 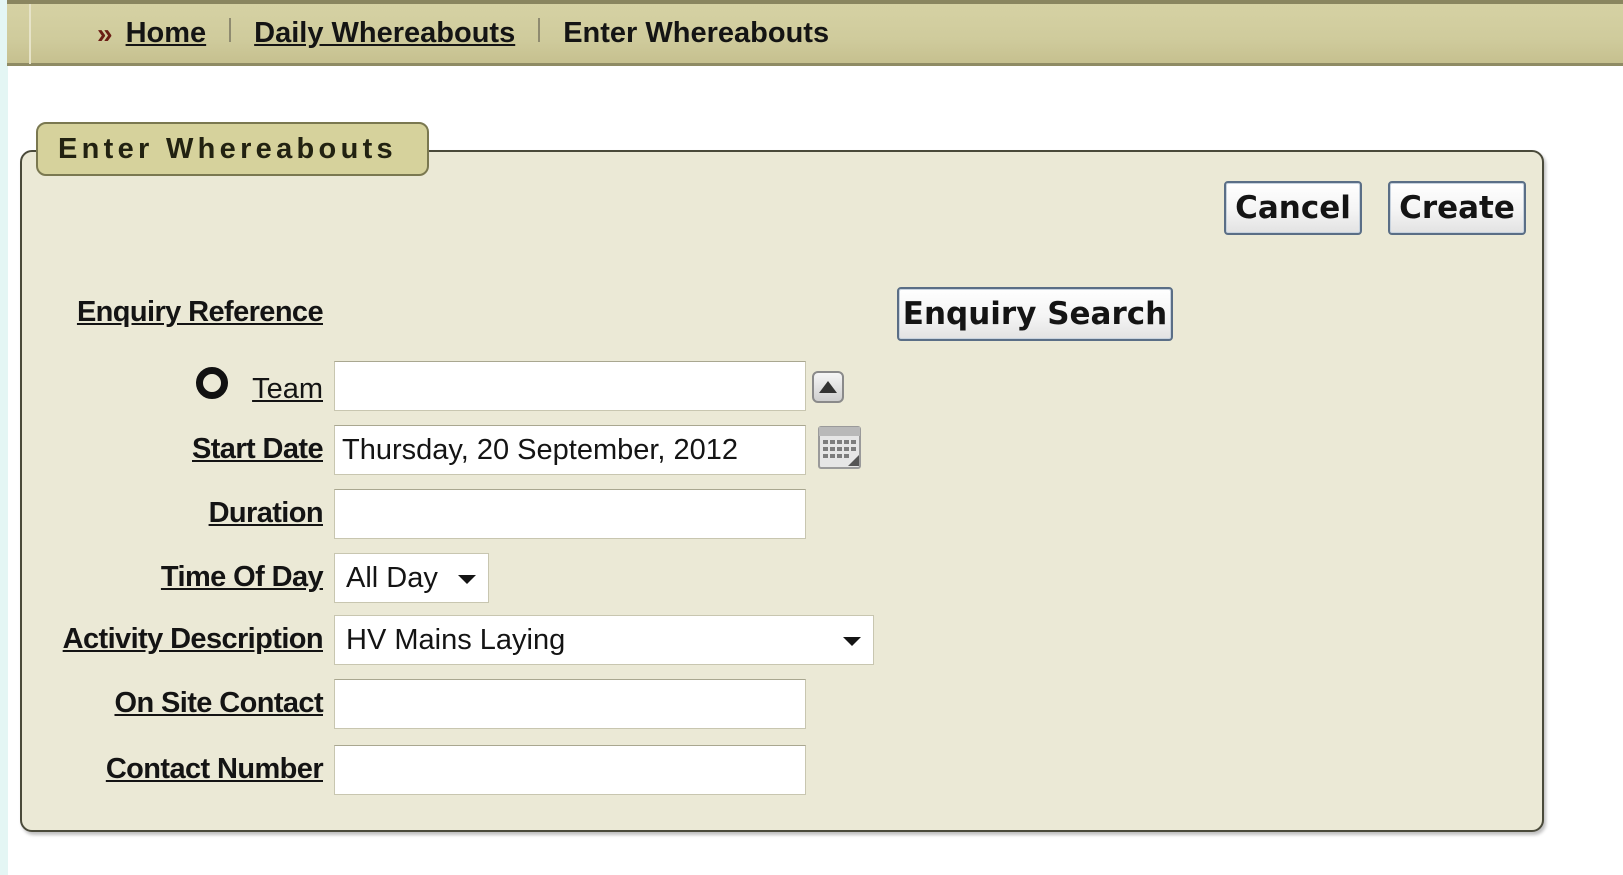 I want to click on duration-input, so click(x=570, y=514).